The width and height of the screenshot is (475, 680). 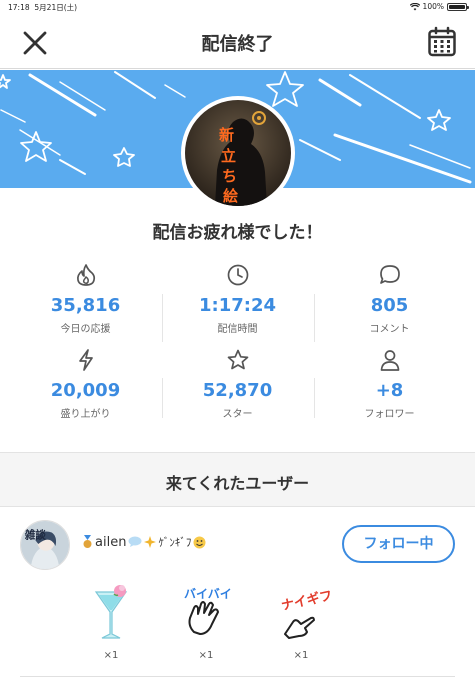 I want to click on user-row: 雑談 ailen ｹﾞﾝｷﾞﾌ フォロー中, so click(x=237, y=544).